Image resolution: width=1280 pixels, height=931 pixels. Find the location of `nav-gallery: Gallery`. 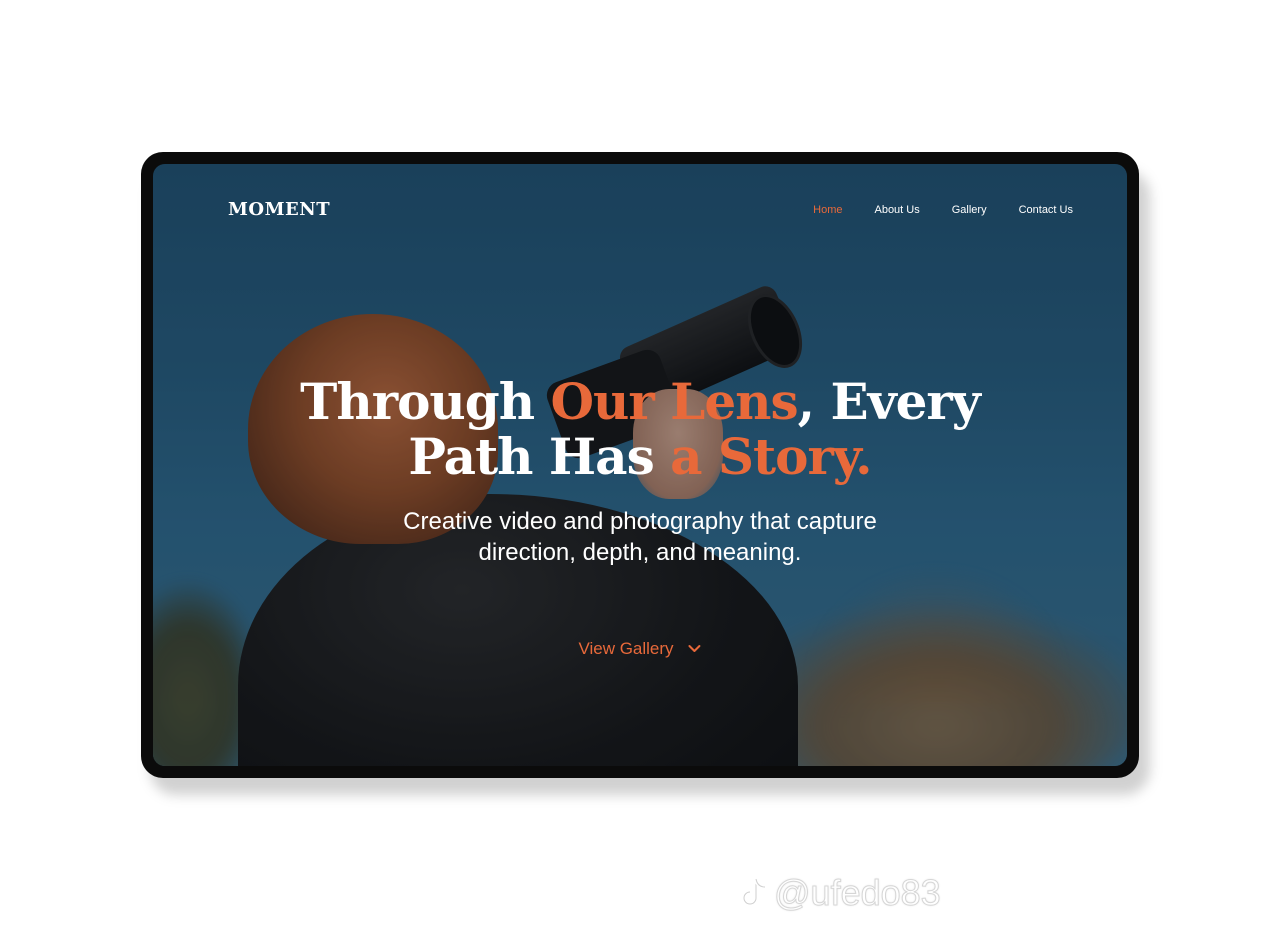

nav-gallery: Gallery is located at coordinates (969, 210).